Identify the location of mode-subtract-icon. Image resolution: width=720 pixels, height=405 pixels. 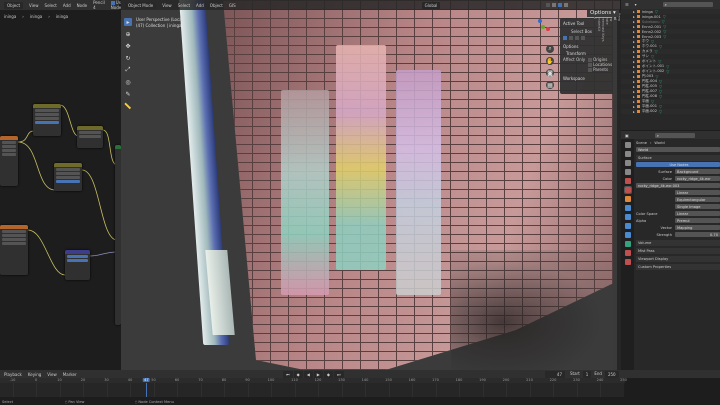
(577, 38).